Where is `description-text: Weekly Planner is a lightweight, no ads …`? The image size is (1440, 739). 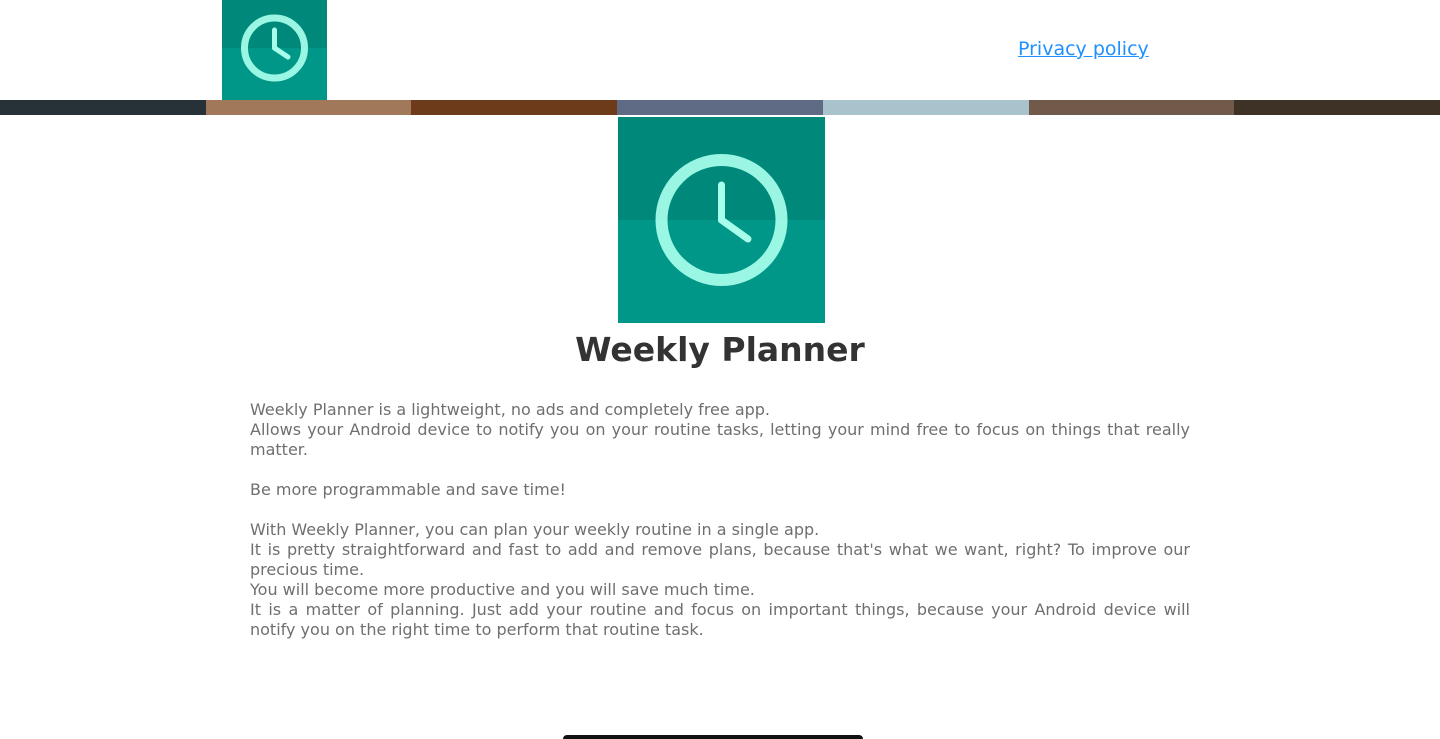
description-text: Weekly Planner is a lightweight, no ads … is located at coordinates (510, 409).